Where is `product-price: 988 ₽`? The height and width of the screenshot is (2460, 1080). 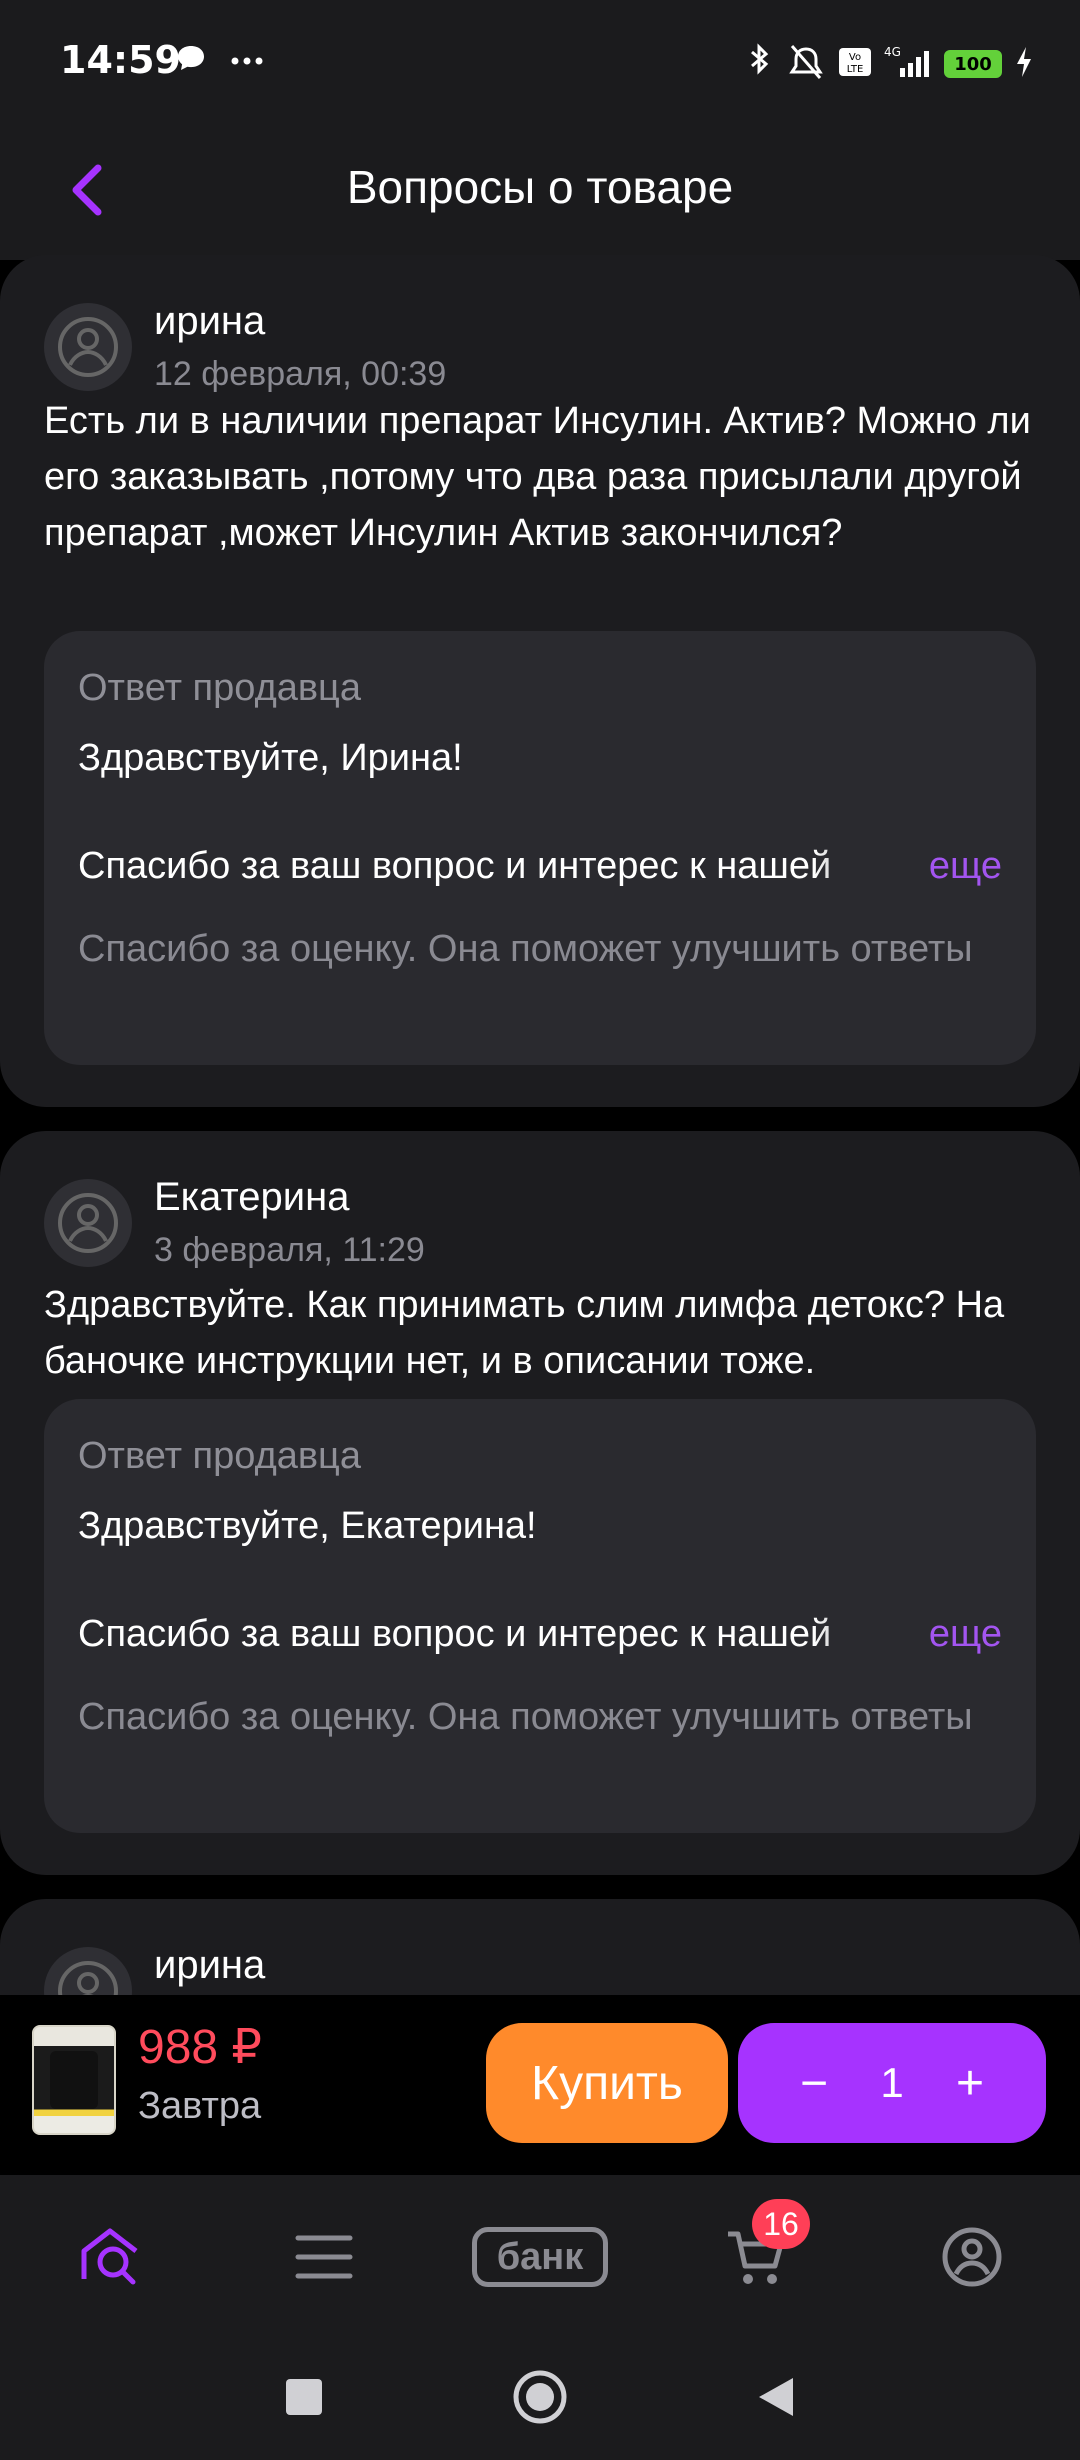
product-price: 988 ₽ is located at coordinates (200, 2047).